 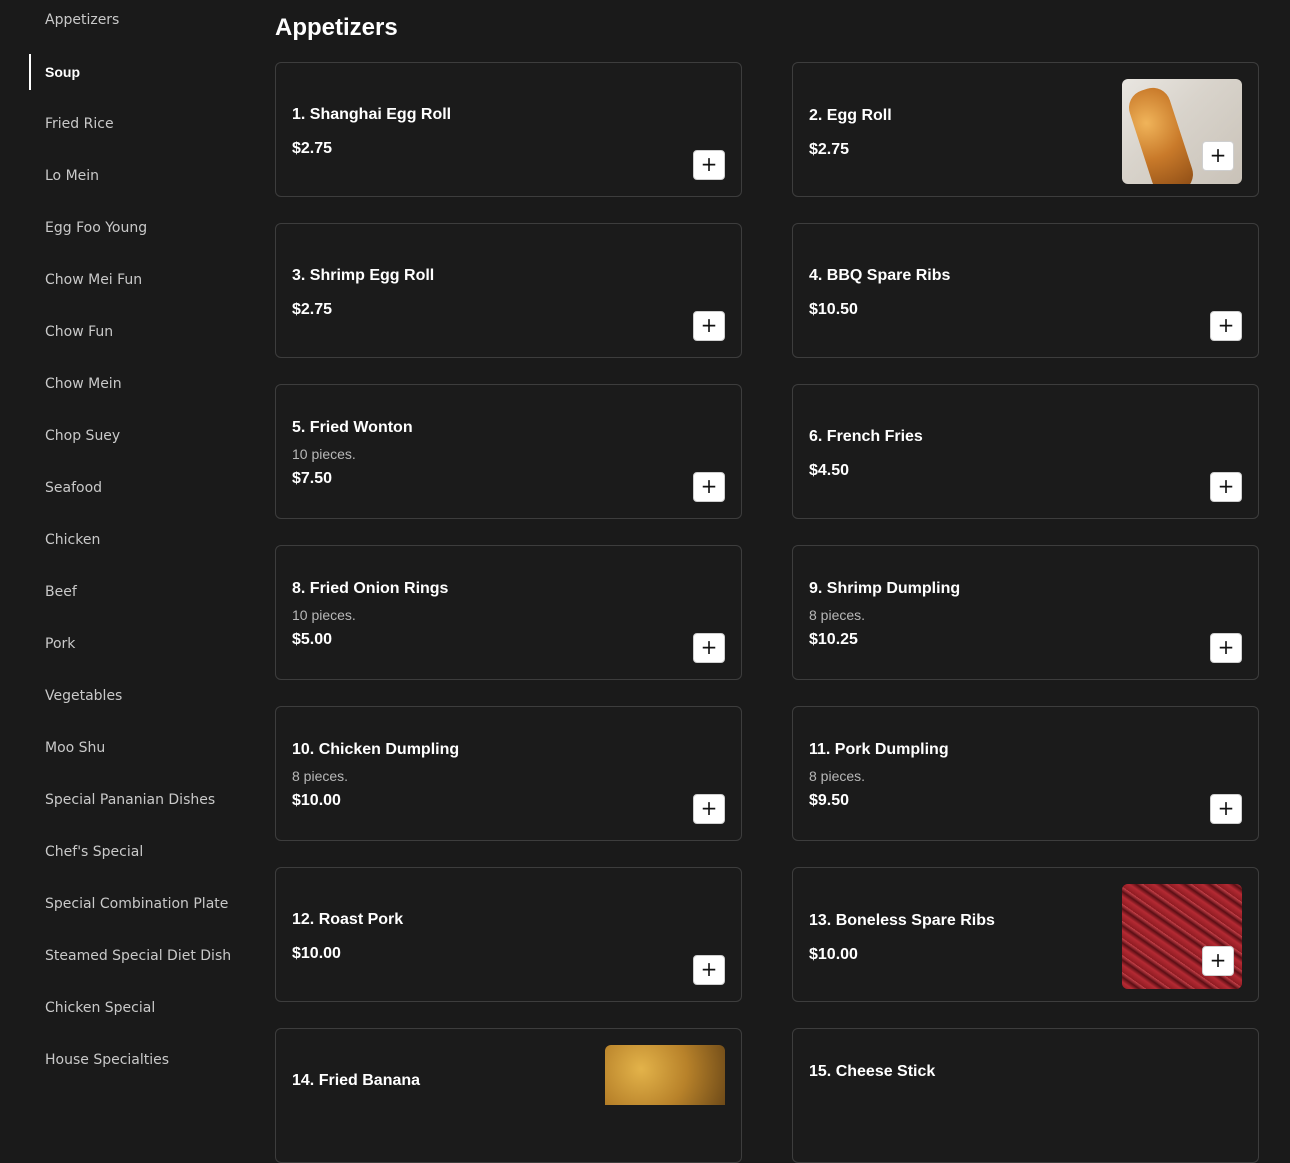 I want to click on item-name: 13. Boneless Spare Ribs, so click(x=902, y=920).